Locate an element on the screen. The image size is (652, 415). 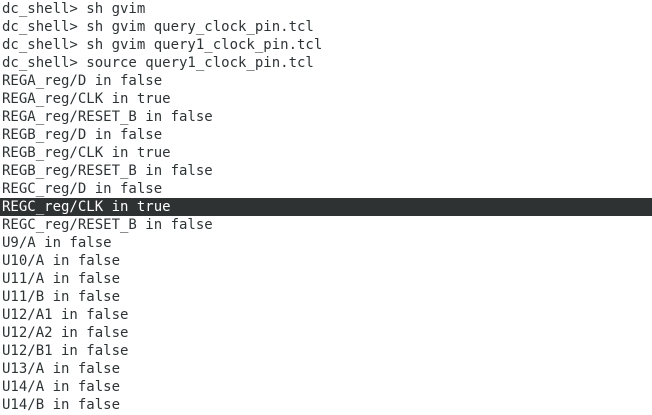
output-line: U11/B in false is located at coordinates (326, 297).